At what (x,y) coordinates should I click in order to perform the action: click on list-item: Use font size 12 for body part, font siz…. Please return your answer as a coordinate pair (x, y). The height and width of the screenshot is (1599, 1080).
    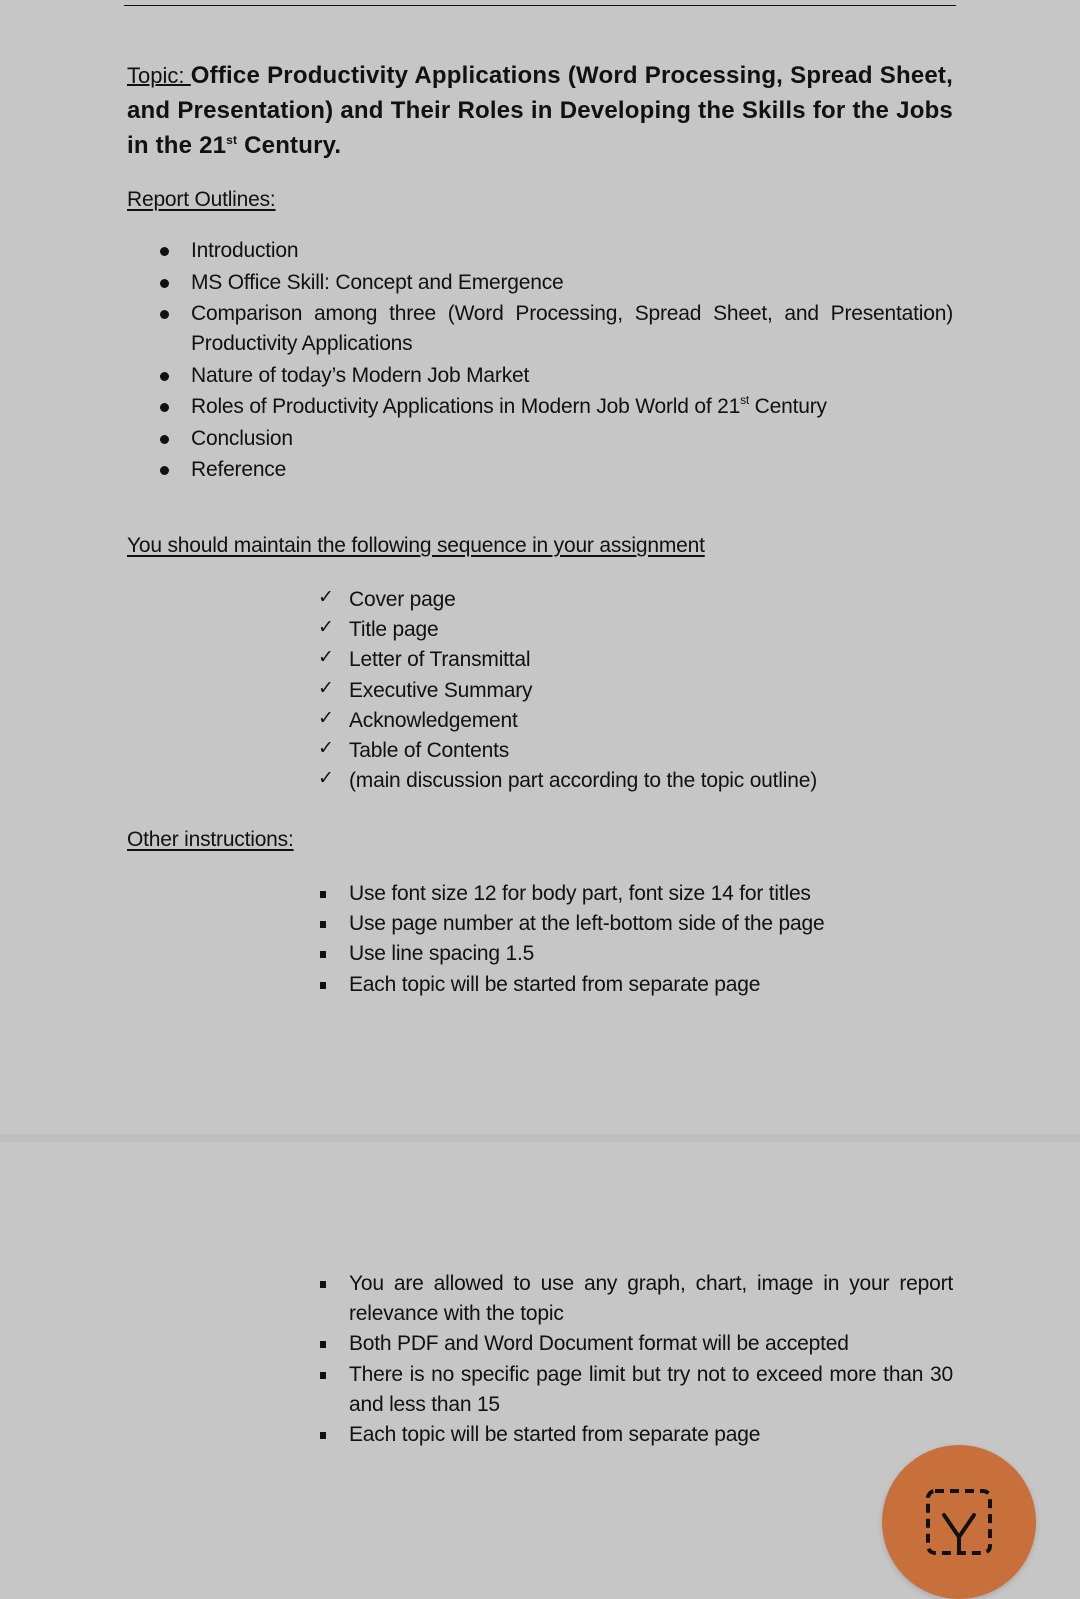
    Looking at the image, I should click on (635, 894).